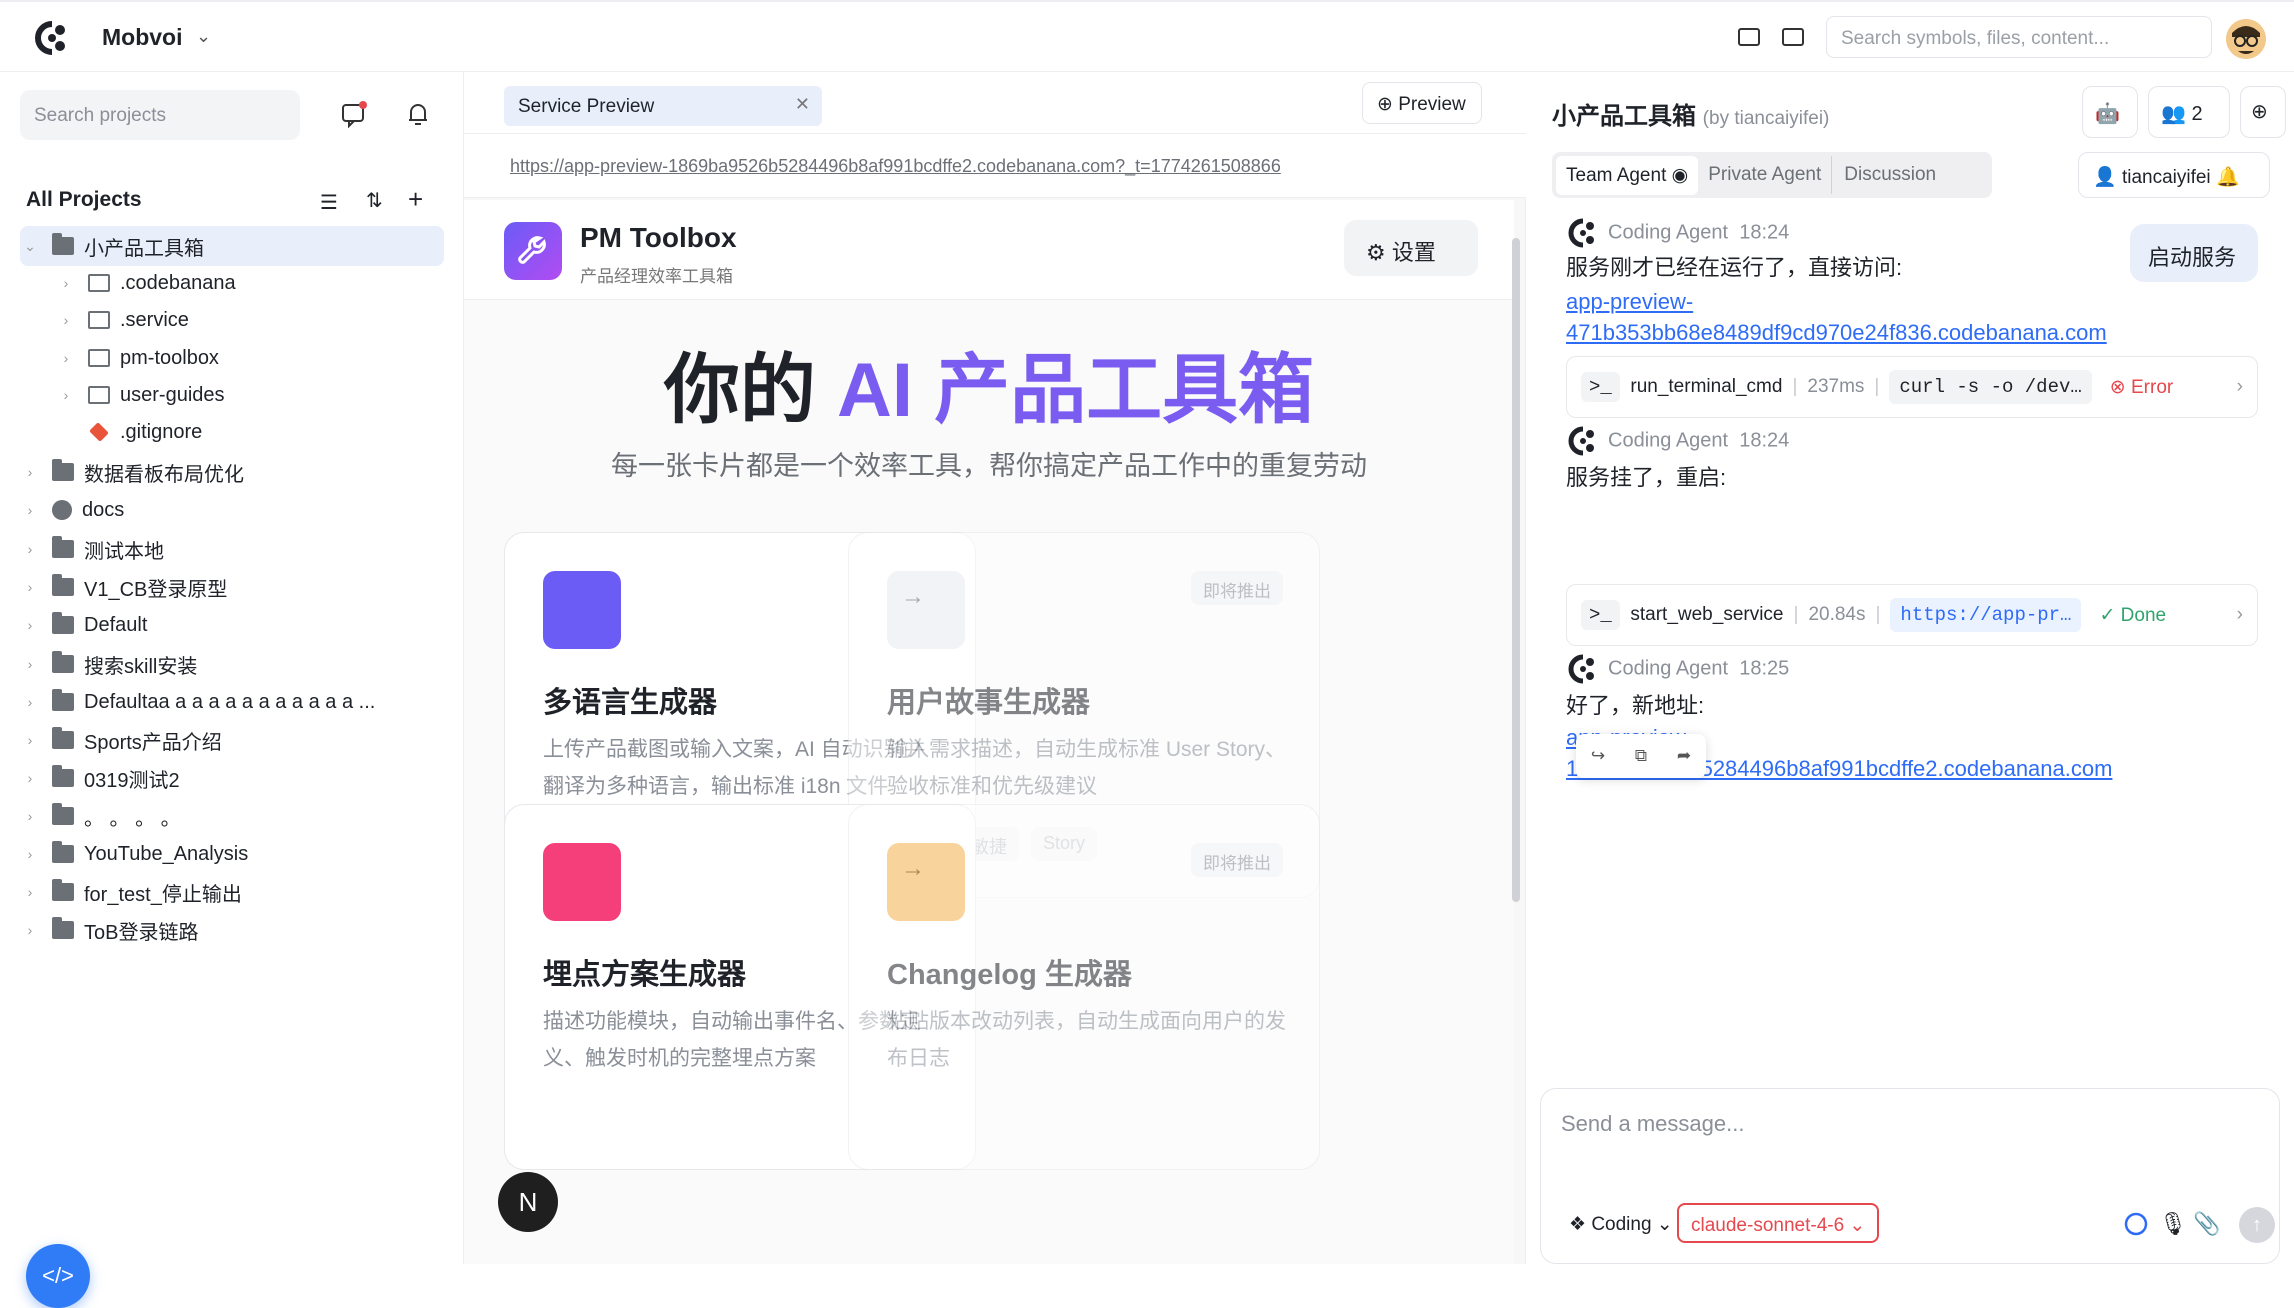 The height and width of the screenshot is (1308, 2294). What do you see at coordinates (232, 549) in the screenshot?
I see `tree-item: › 测试本地` at bounding box center [232, 549].